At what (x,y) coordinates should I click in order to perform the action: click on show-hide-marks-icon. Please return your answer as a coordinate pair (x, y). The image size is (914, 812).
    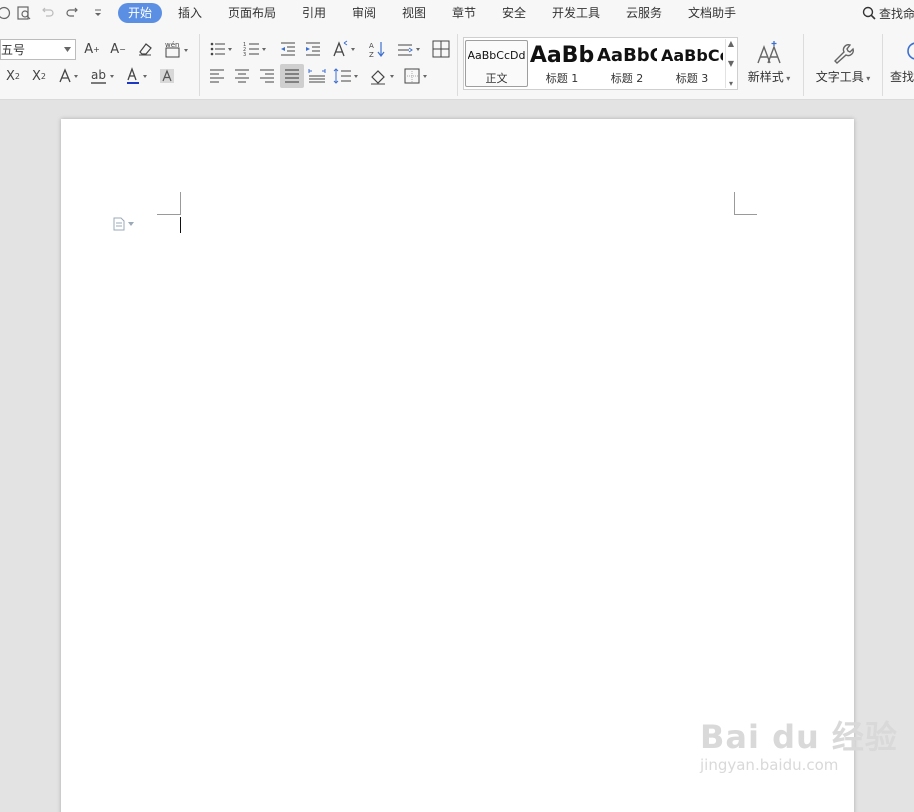
    Looking at the image, I should click on (410, 49).